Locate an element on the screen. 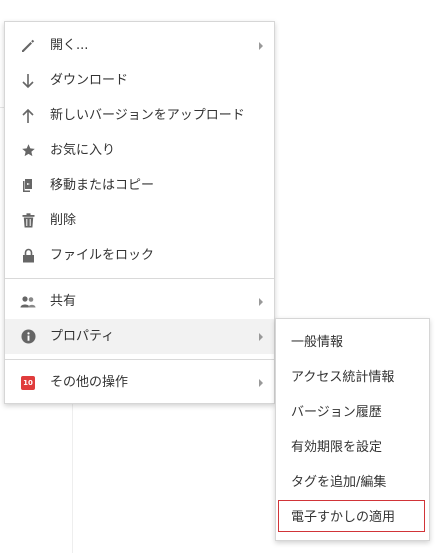 The image size is (443, 553). menu-item-other-actions: 10 その他の操作 is located at coordinates (139, 382).